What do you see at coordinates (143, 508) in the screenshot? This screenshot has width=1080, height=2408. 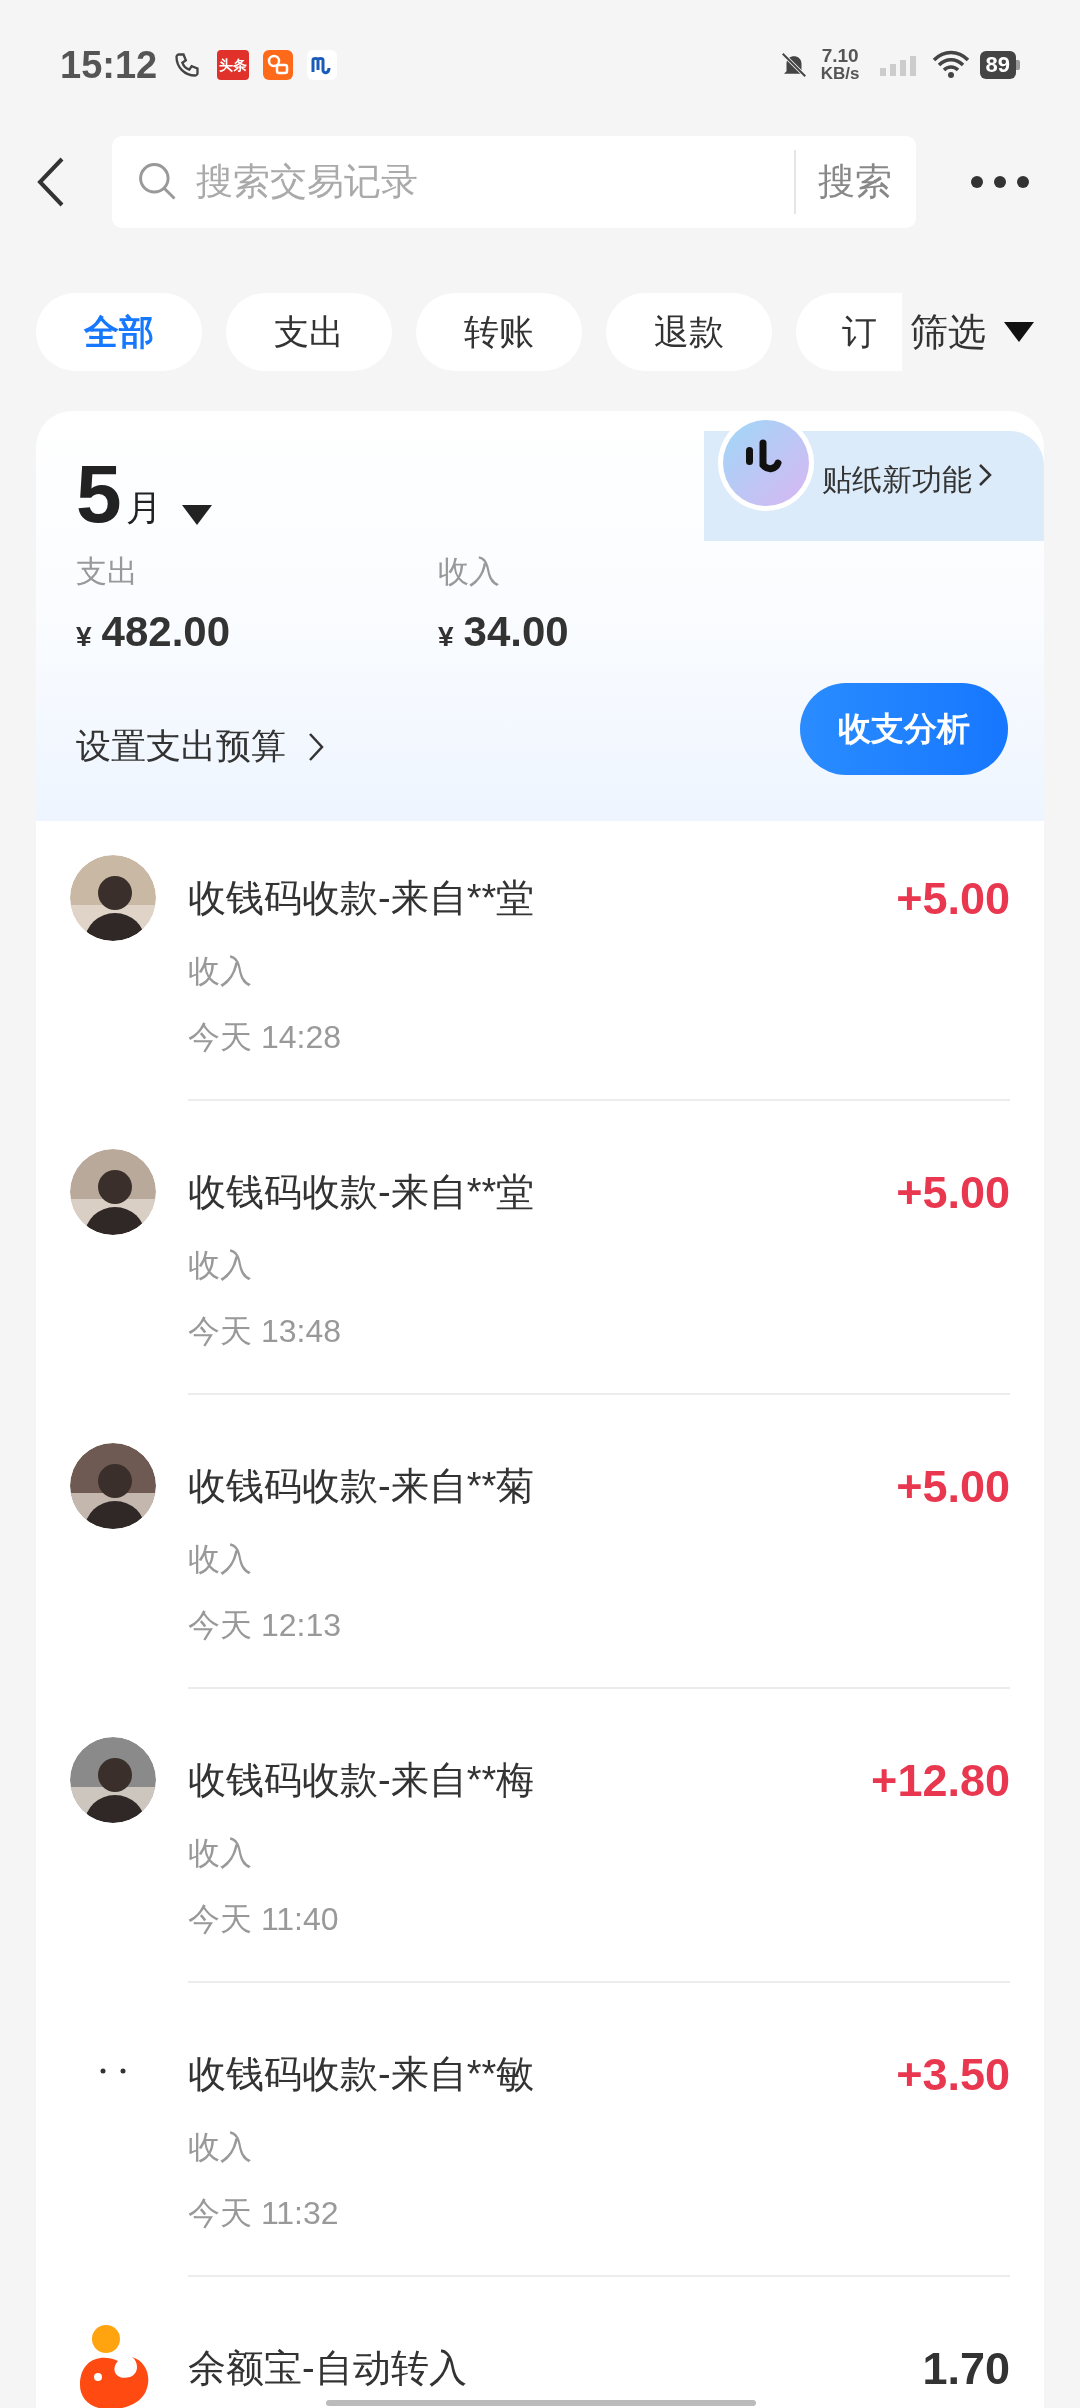 I see `month-unit: 月` at bounding box center [143, 508].